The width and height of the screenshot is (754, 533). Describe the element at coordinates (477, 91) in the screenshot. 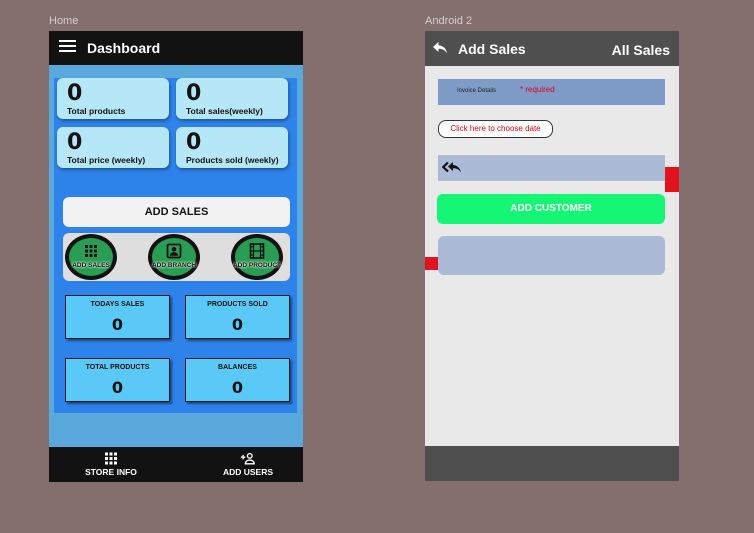

I see `invoice-details-label: Invoice Details` at that location.